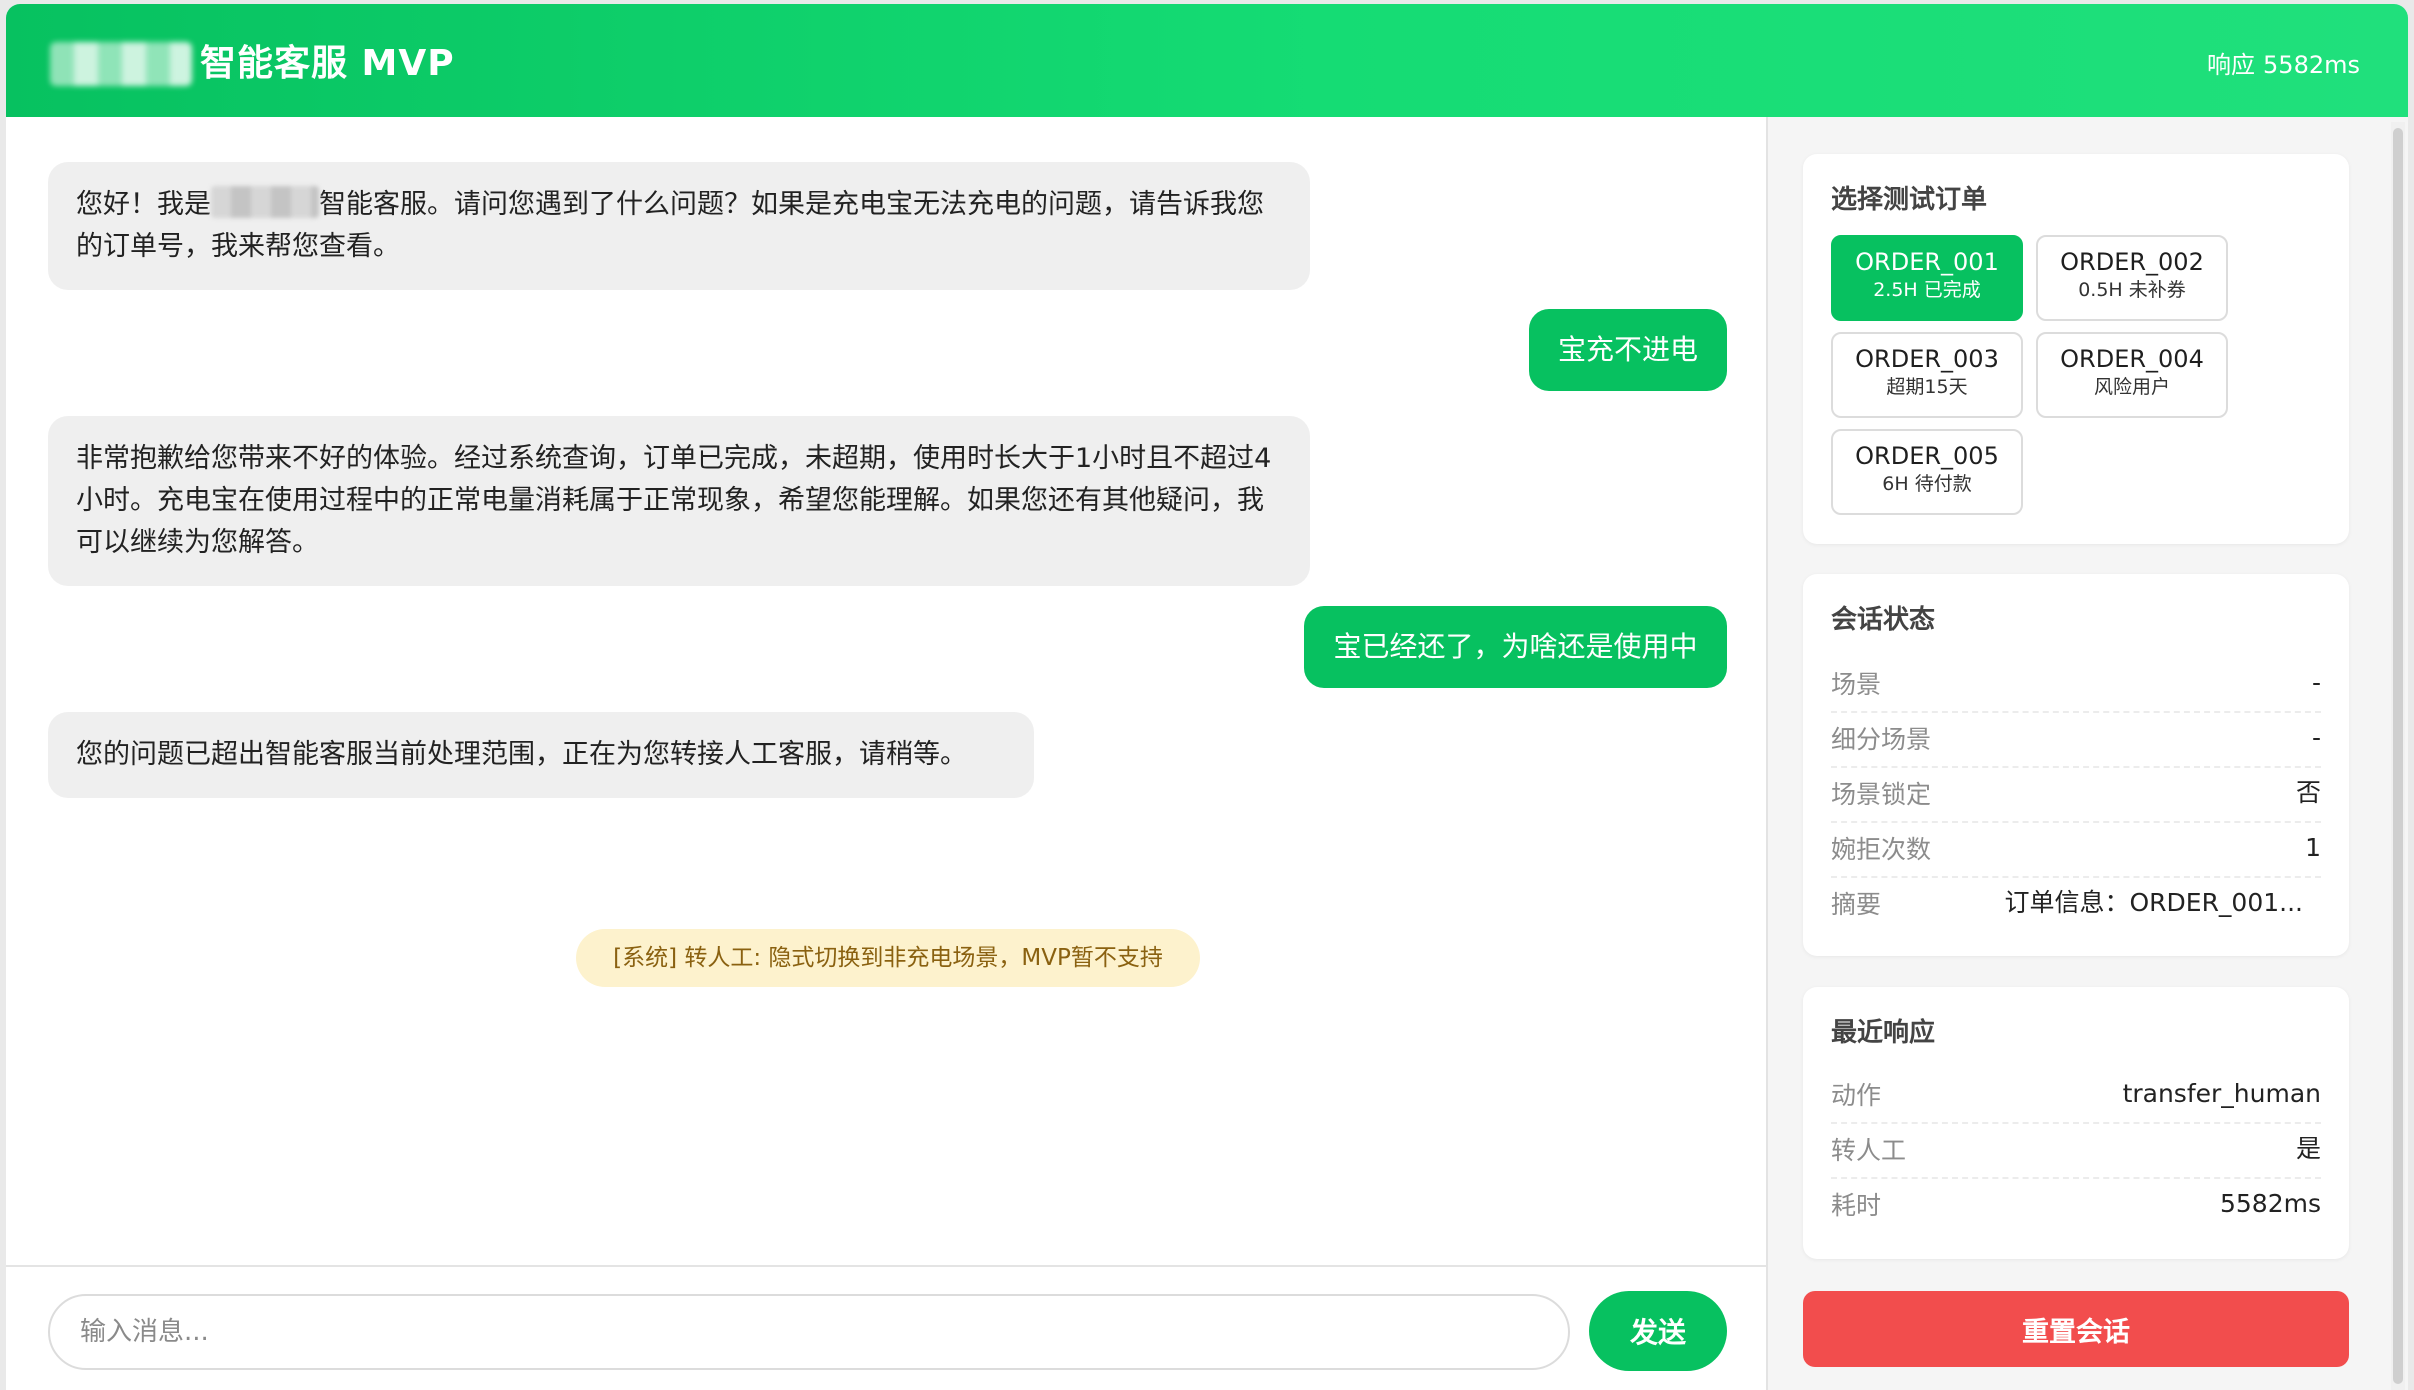  I want to click on order-desc: 2.5H 已完成, so click(1927, 290).